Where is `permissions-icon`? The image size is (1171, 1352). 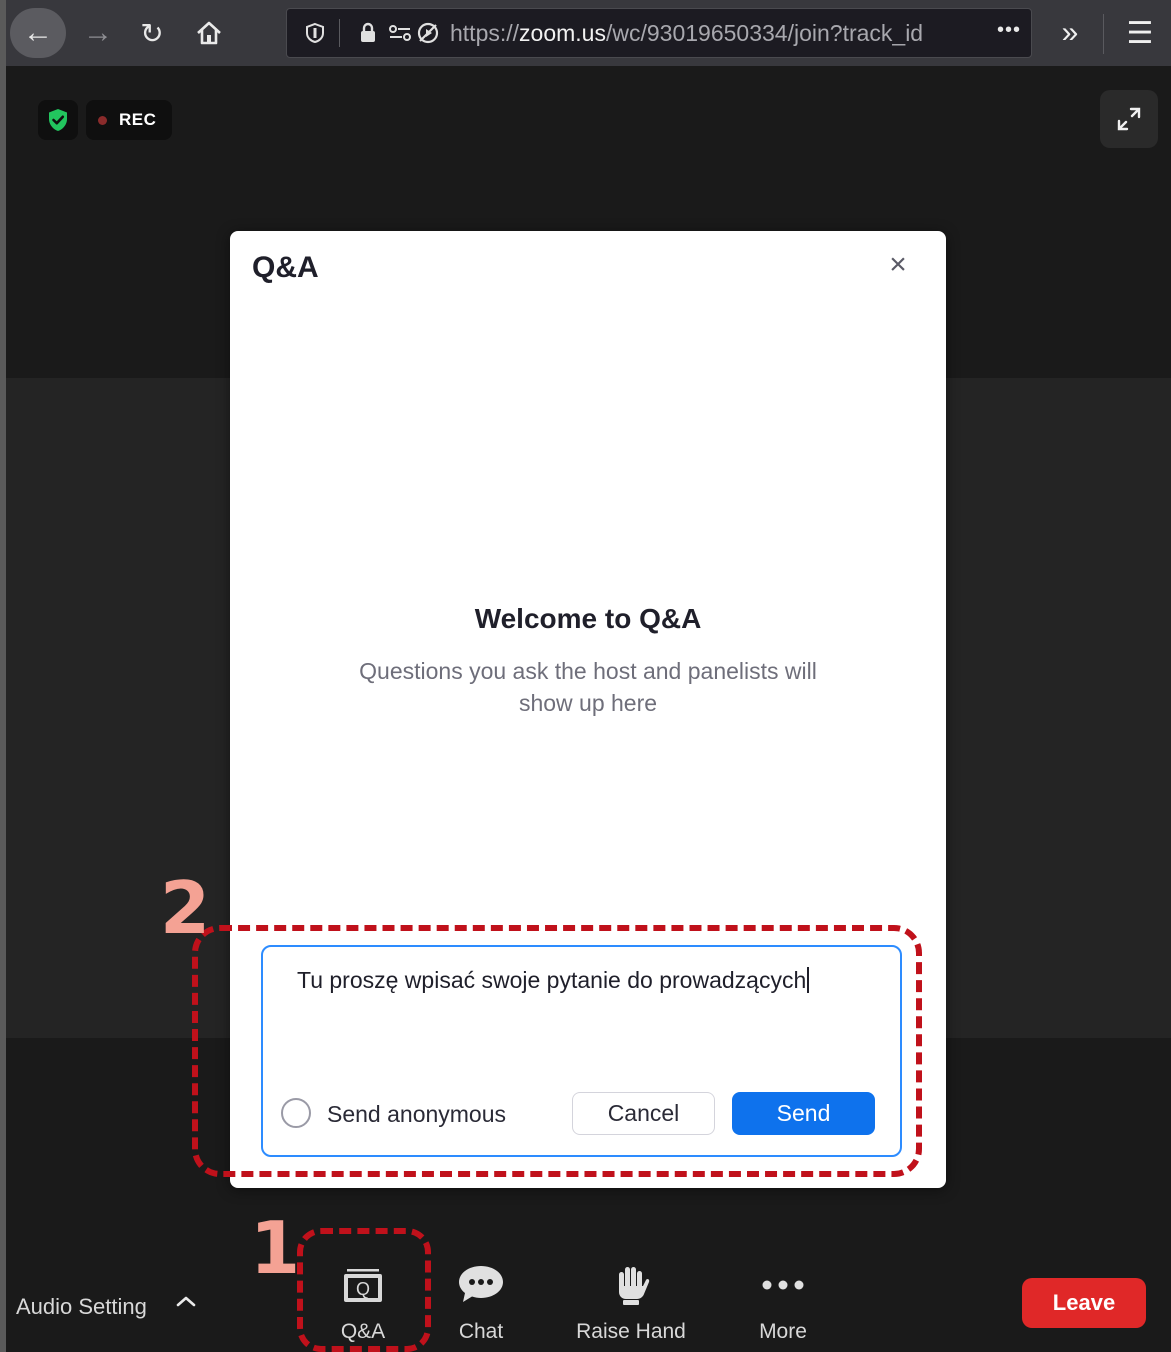
permissions-icon is located at coordinates (400, 33).